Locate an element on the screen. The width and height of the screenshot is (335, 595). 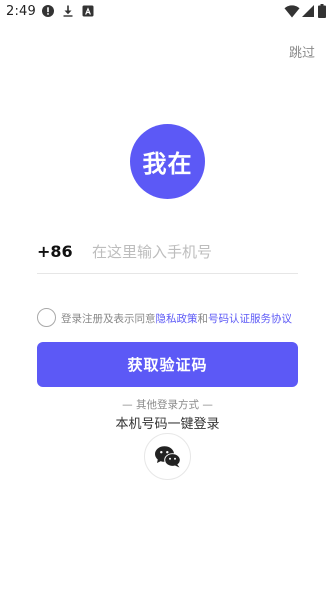
signal-icon is located at coordinates (308, 11).